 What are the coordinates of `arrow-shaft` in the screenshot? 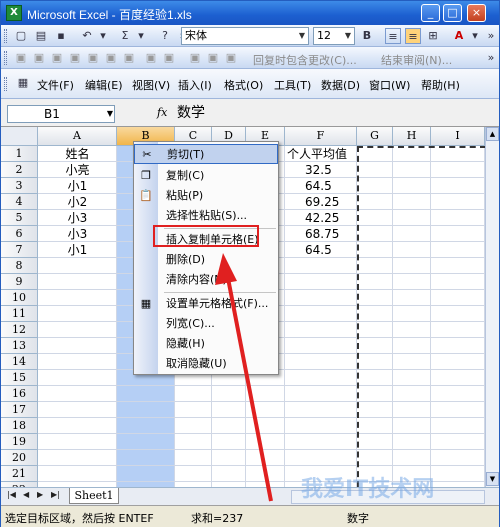 It's located at (249, 387).